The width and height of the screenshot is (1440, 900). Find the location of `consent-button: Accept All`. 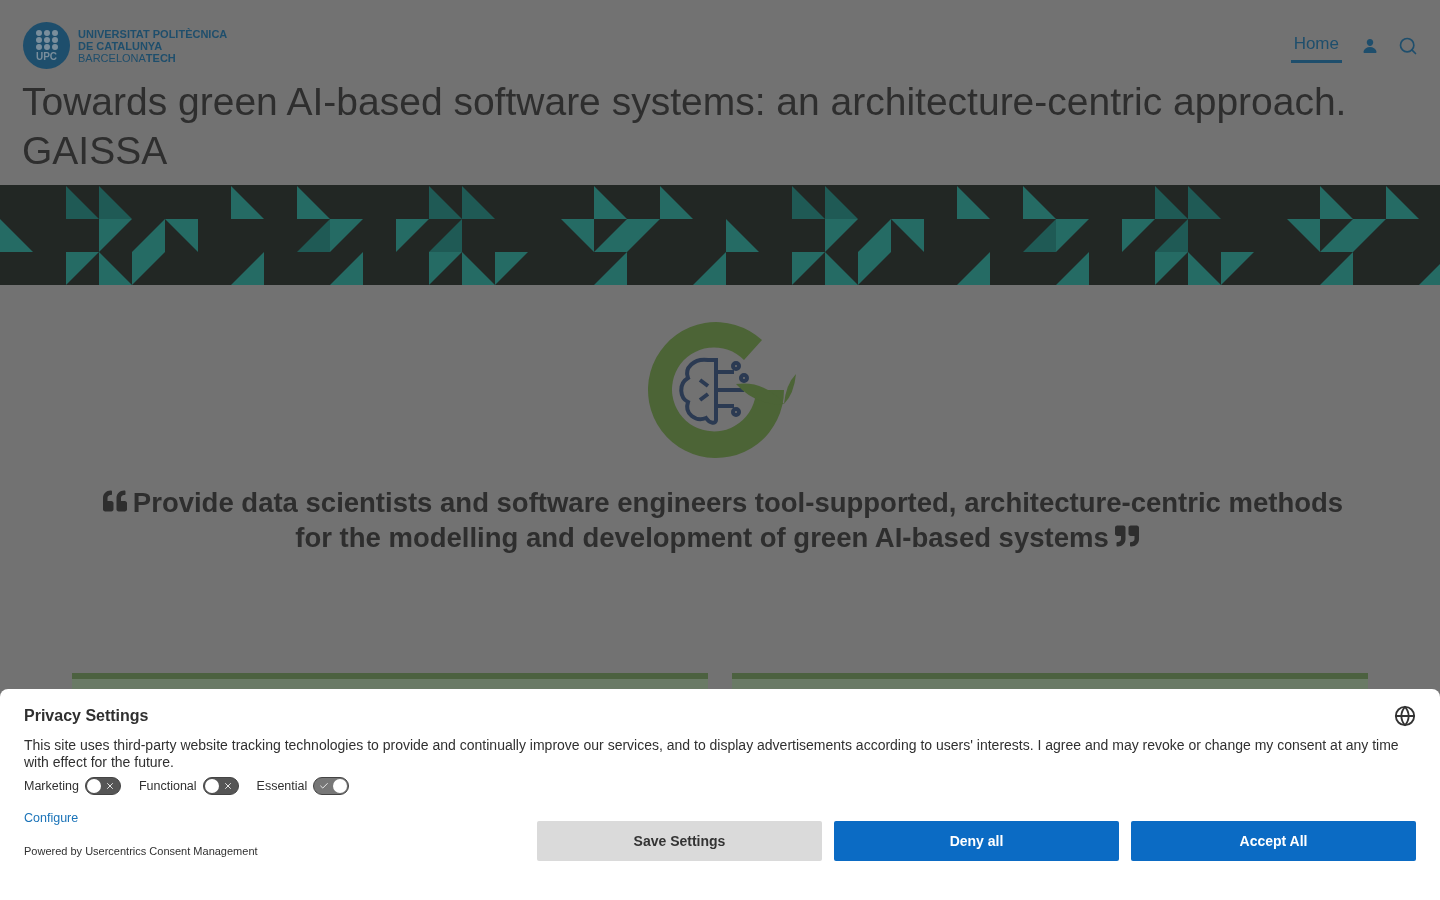

consent-button: Accept All is located at coordinates (1273, 841).